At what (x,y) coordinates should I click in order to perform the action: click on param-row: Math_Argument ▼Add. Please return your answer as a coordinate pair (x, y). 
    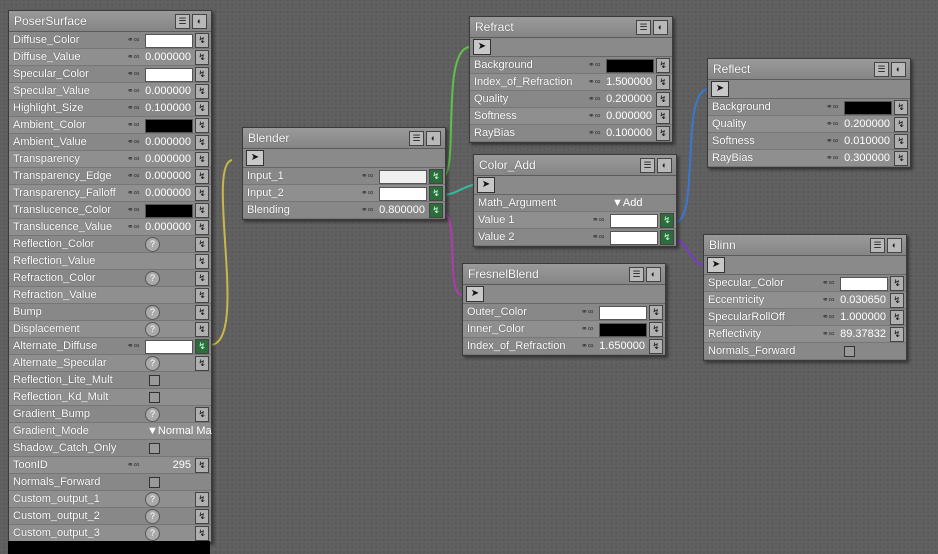
    Looking at the image, I should click on (575, 203).